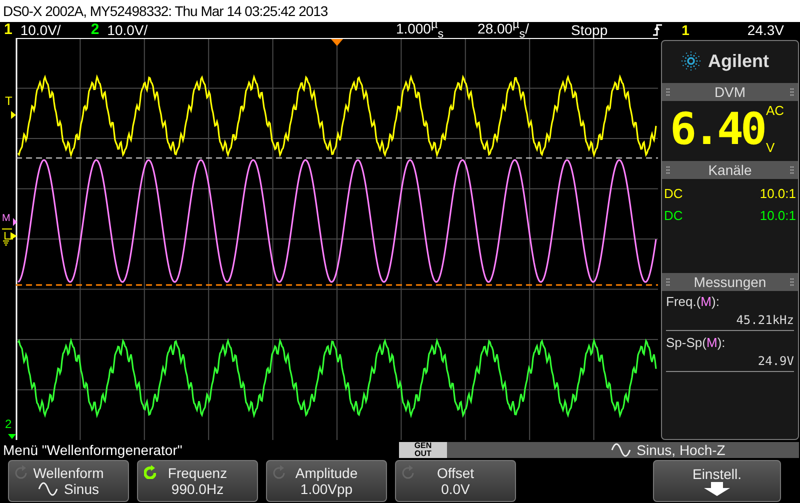 Image resolution: width=800 pixels, height=503 pixels. Describe the element at coordinates (8, 101) in the screenshot. I see `marker-label: T` at that location.